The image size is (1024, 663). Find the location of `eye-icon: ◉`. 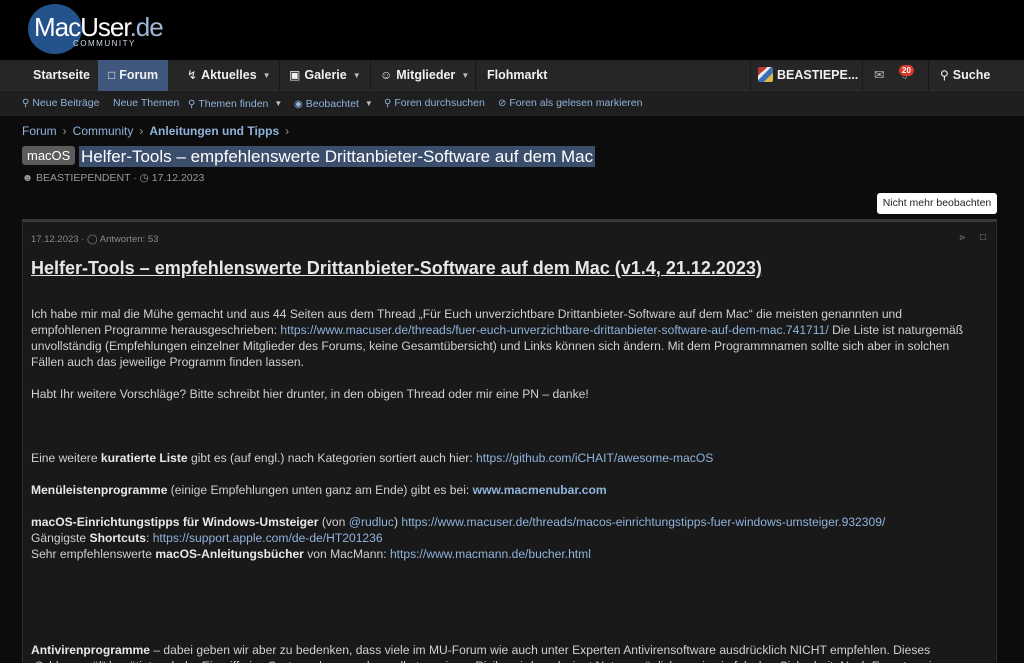

eye-icon: ◉ is located at coordinates (298, 104).